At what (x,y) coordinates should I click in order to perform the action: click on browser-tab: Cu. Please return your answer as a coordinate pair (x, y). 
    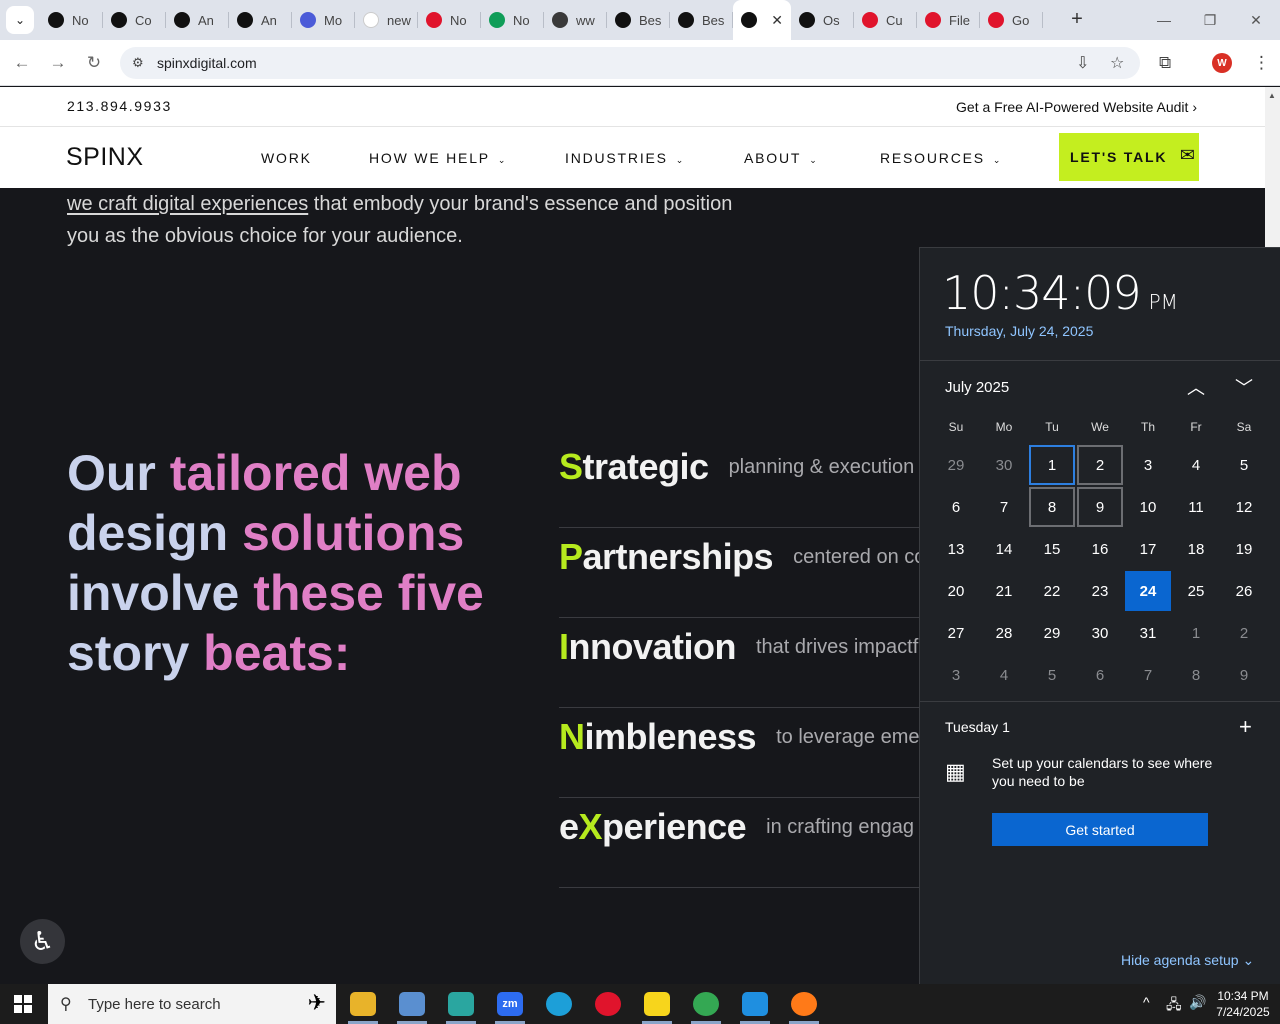
    Looking at the image, I should click on (885, 20).